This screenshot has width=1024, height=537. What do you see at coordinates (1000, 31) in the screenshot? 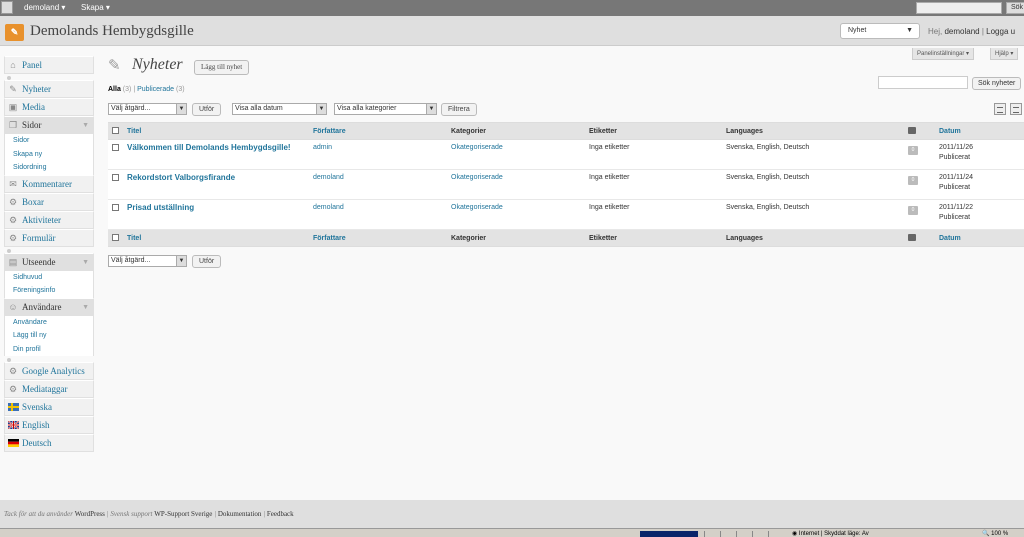
I see `logout-link: Logga u` at bounding box center [1000, 31].